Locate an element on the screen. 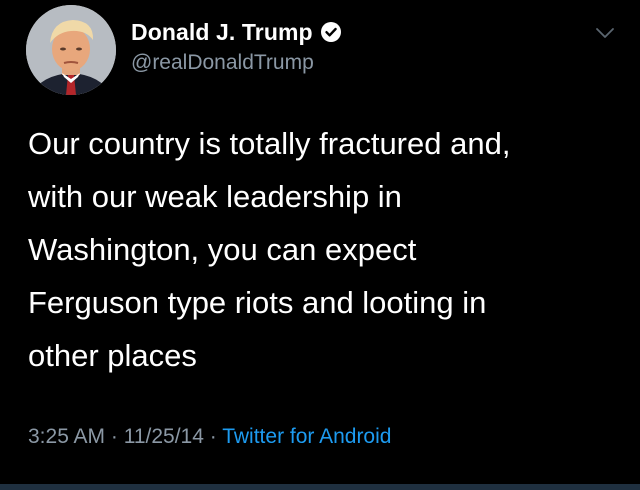 The image size is (640, 490). avatar is located at coordinates (71, 50).